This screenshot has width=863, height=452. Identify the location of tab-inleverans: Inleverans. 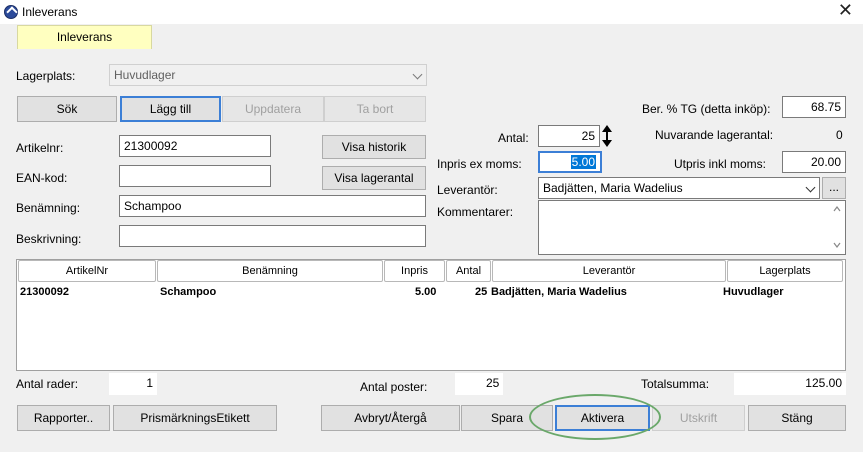
(84, 37).